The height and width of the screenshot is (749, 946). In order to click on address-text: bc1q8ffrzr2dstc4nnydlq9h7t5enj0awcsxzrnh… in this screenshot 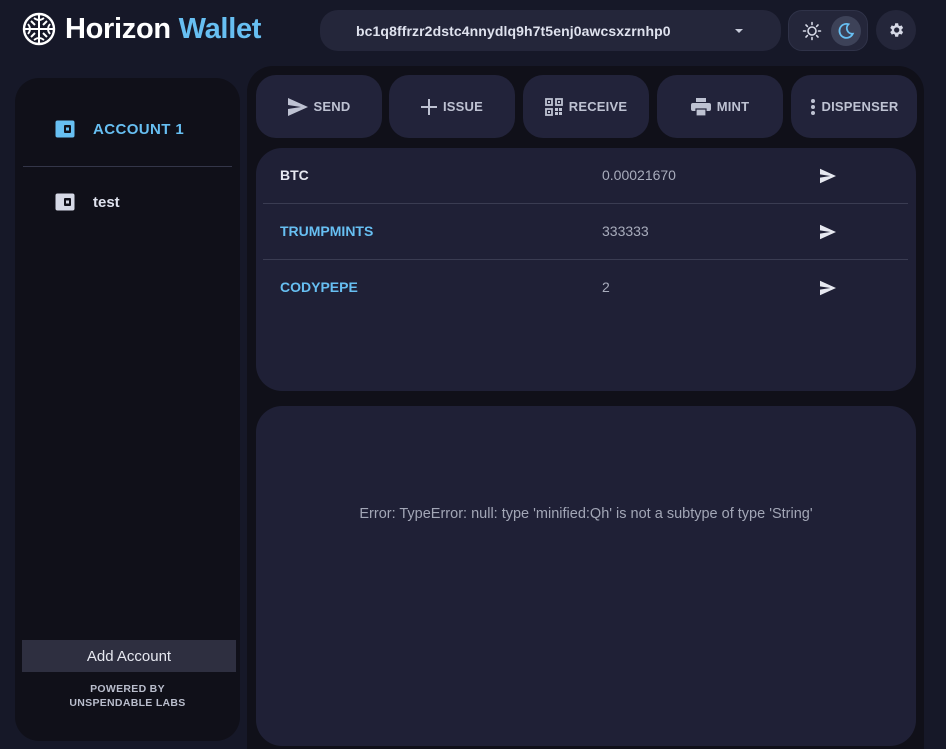, I will do `click(513, 30)`.